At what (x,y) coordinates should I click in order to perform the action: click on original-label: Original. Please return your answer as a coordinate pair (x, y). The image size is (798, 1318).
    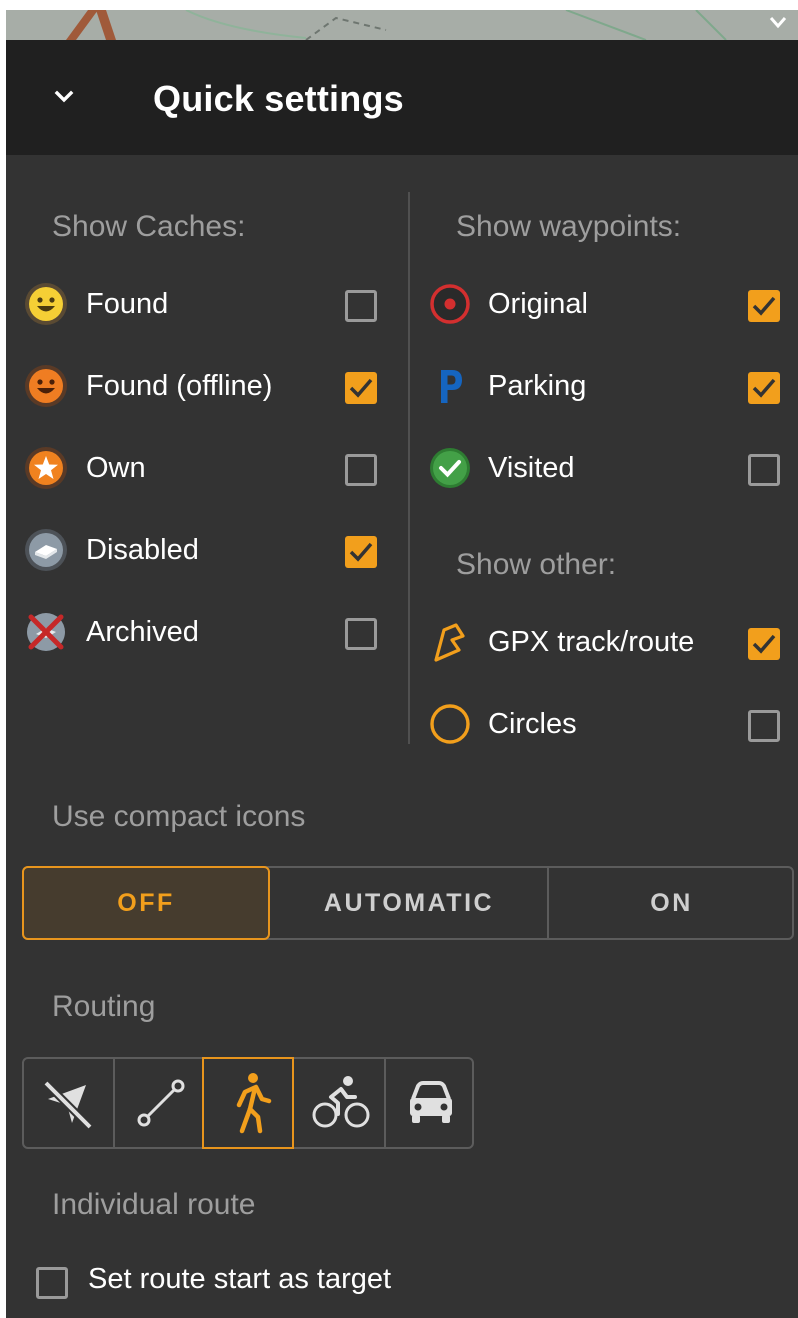
    Looking at the image, I should click on (538, 304).